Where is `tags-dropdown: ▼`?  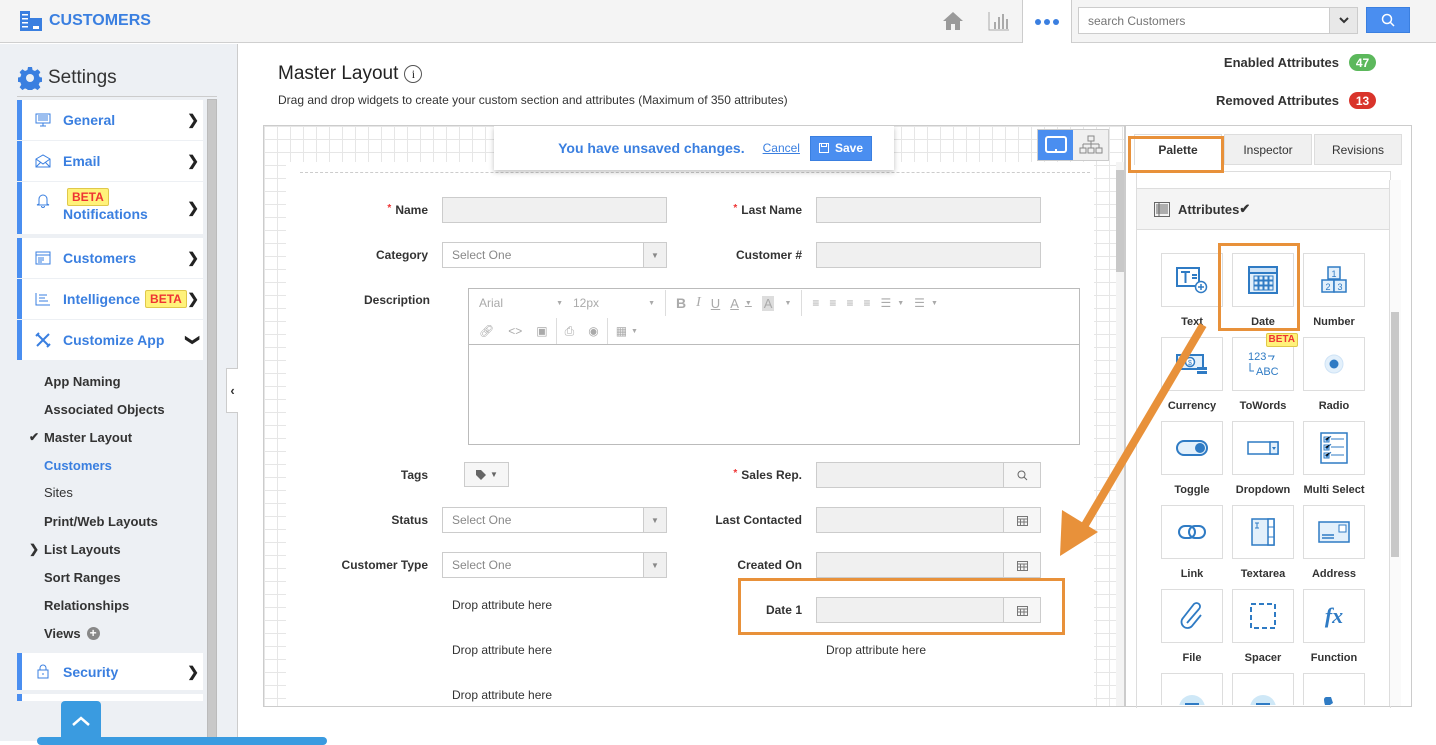
tags-dropdown: ▼ is located at coordinates (486, 474).